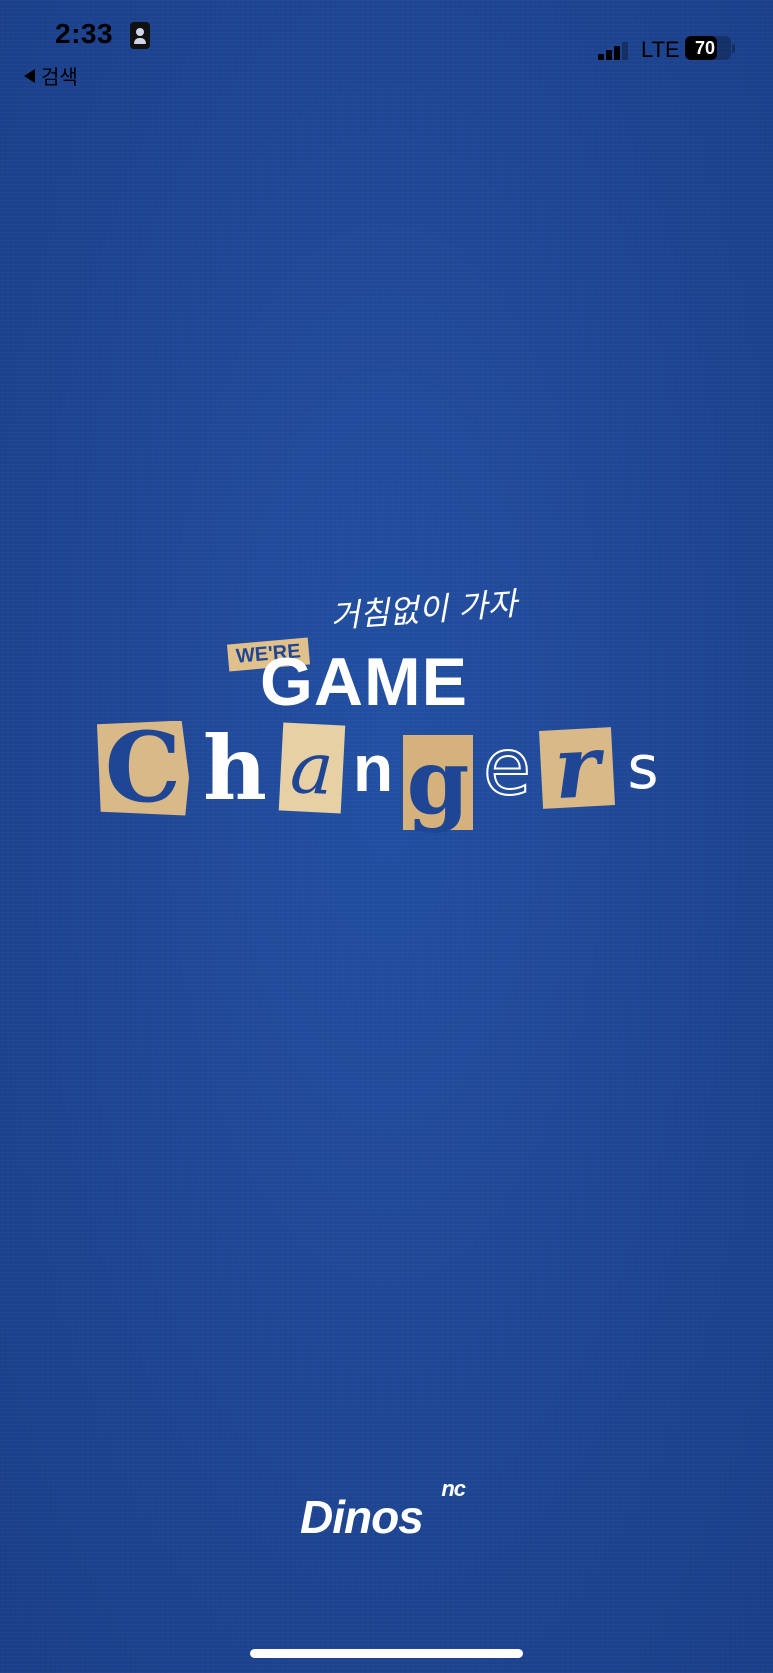  Describe the element at coordinates (362, 1517) in the screenshot. I see `brand-dinos-text: Dinos` at that location.